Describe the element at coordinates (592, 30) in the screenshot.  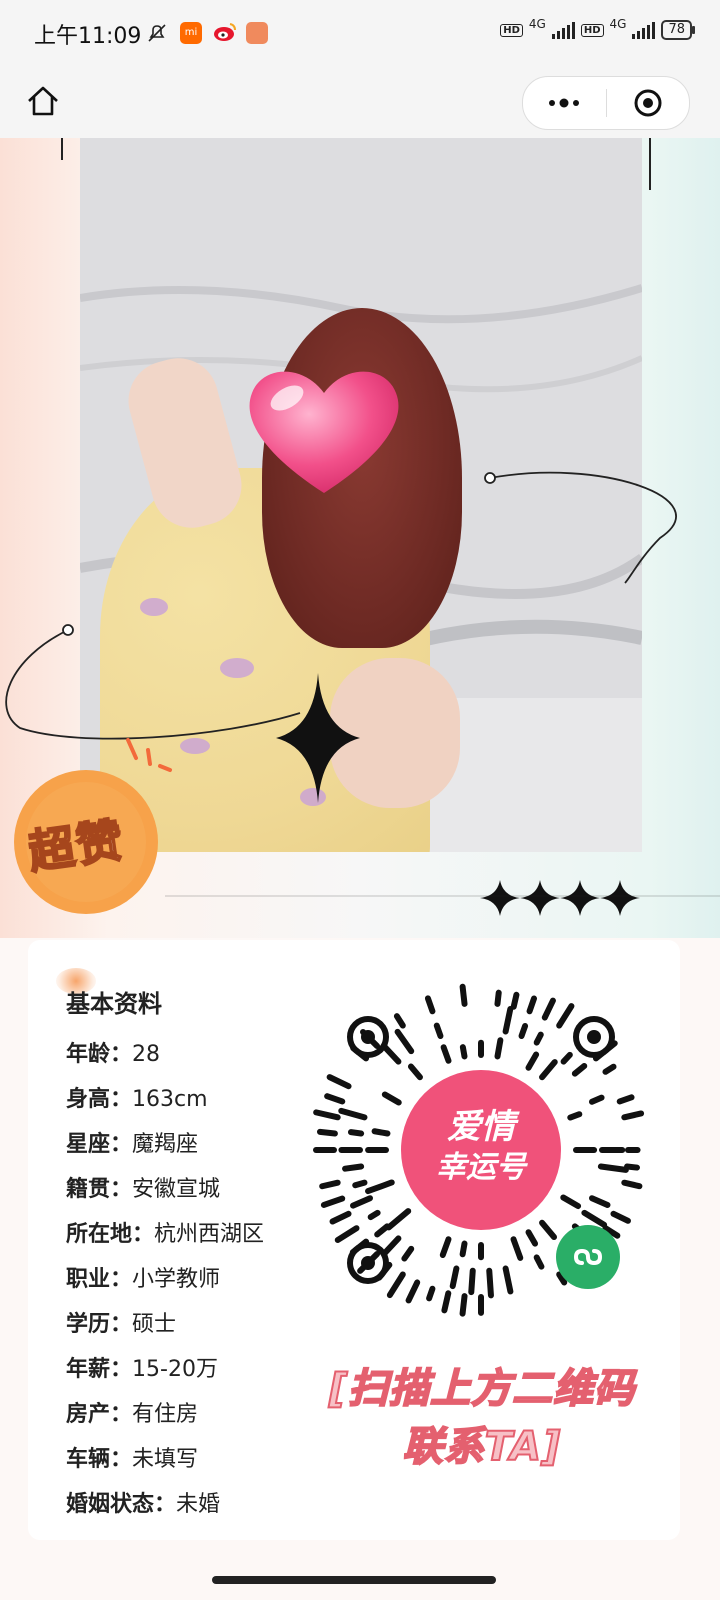
I see `hd-badge-2: HD` at that location.